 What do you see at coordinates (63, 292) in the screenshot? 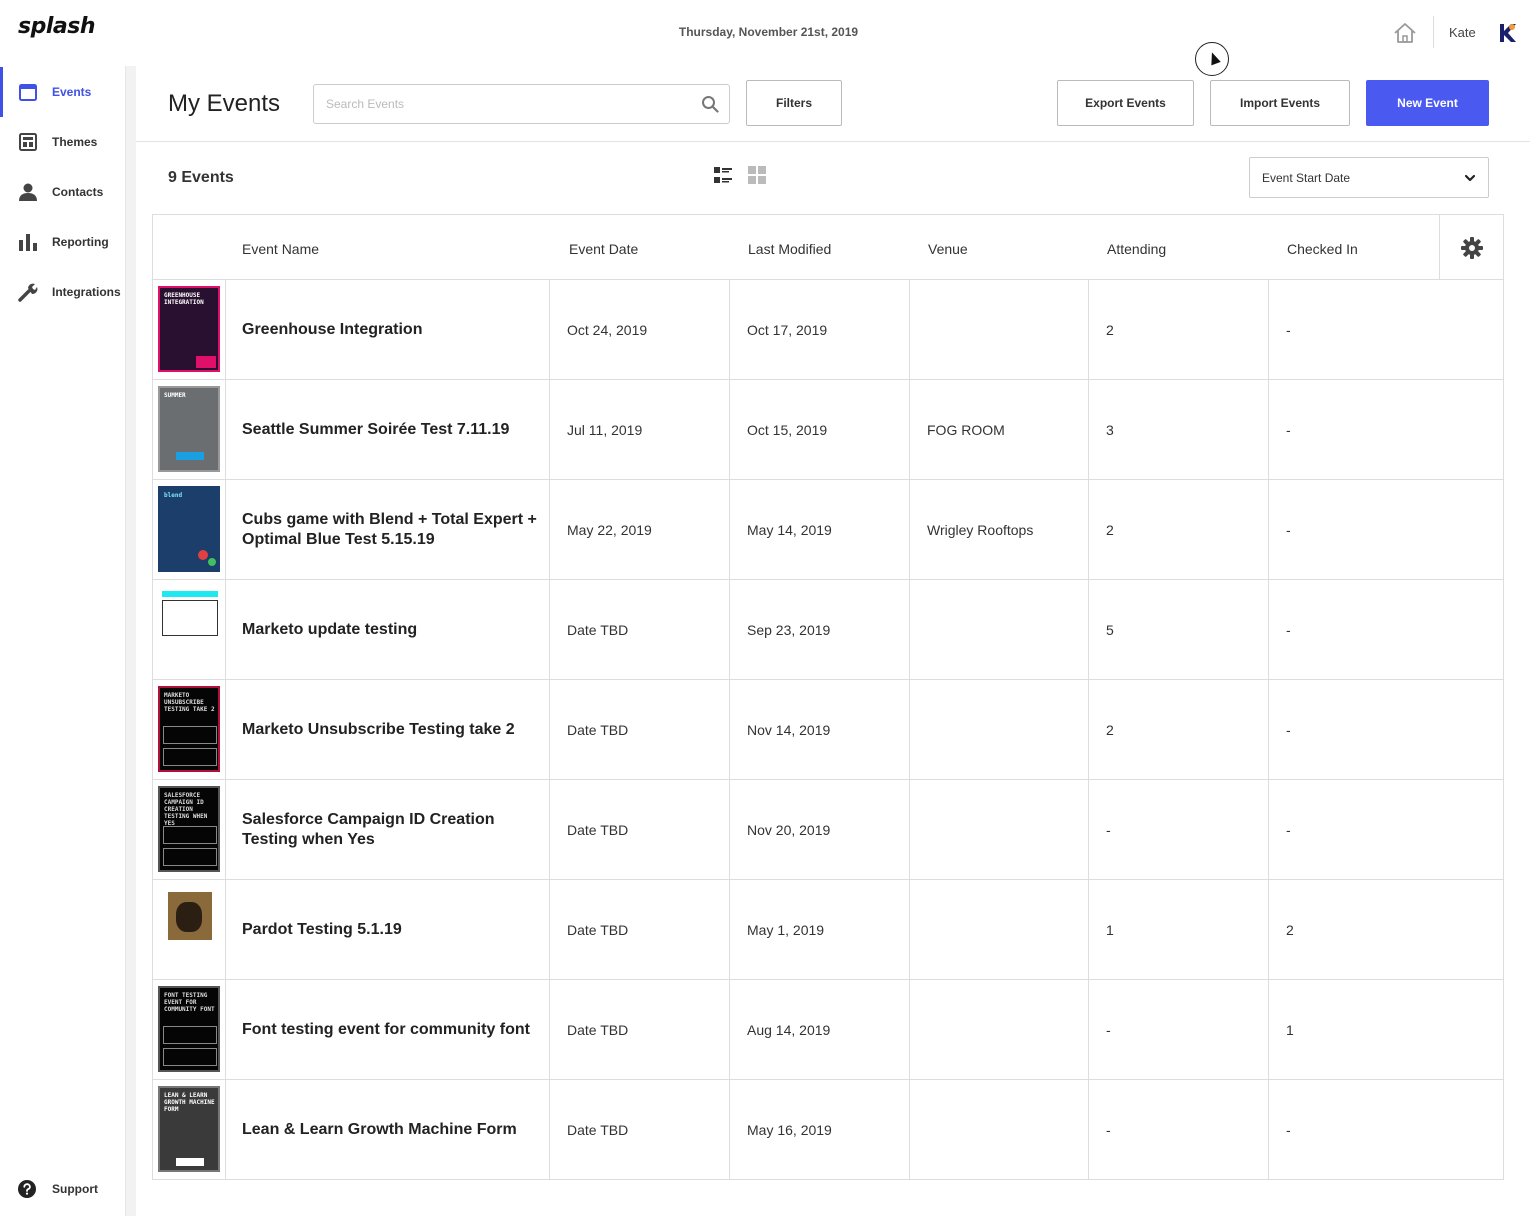
I see `sidebar-item-integrations: Integrations` at bounding box center [63, 292].